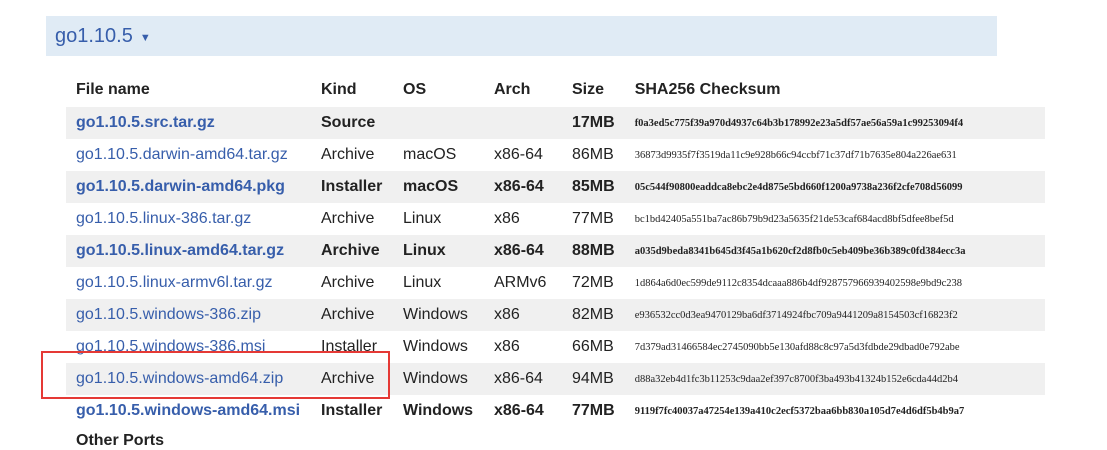 Image resolution: width=1107 pixels, height=450 pixels. I want to click on header-checksum: SHA256 Checksum, so click(707, 89).